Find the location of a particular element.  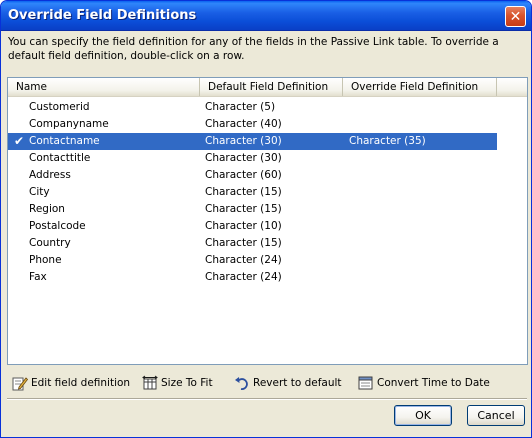

table-row: Contacttitle Character (30) is located at coordinates (252, 158).